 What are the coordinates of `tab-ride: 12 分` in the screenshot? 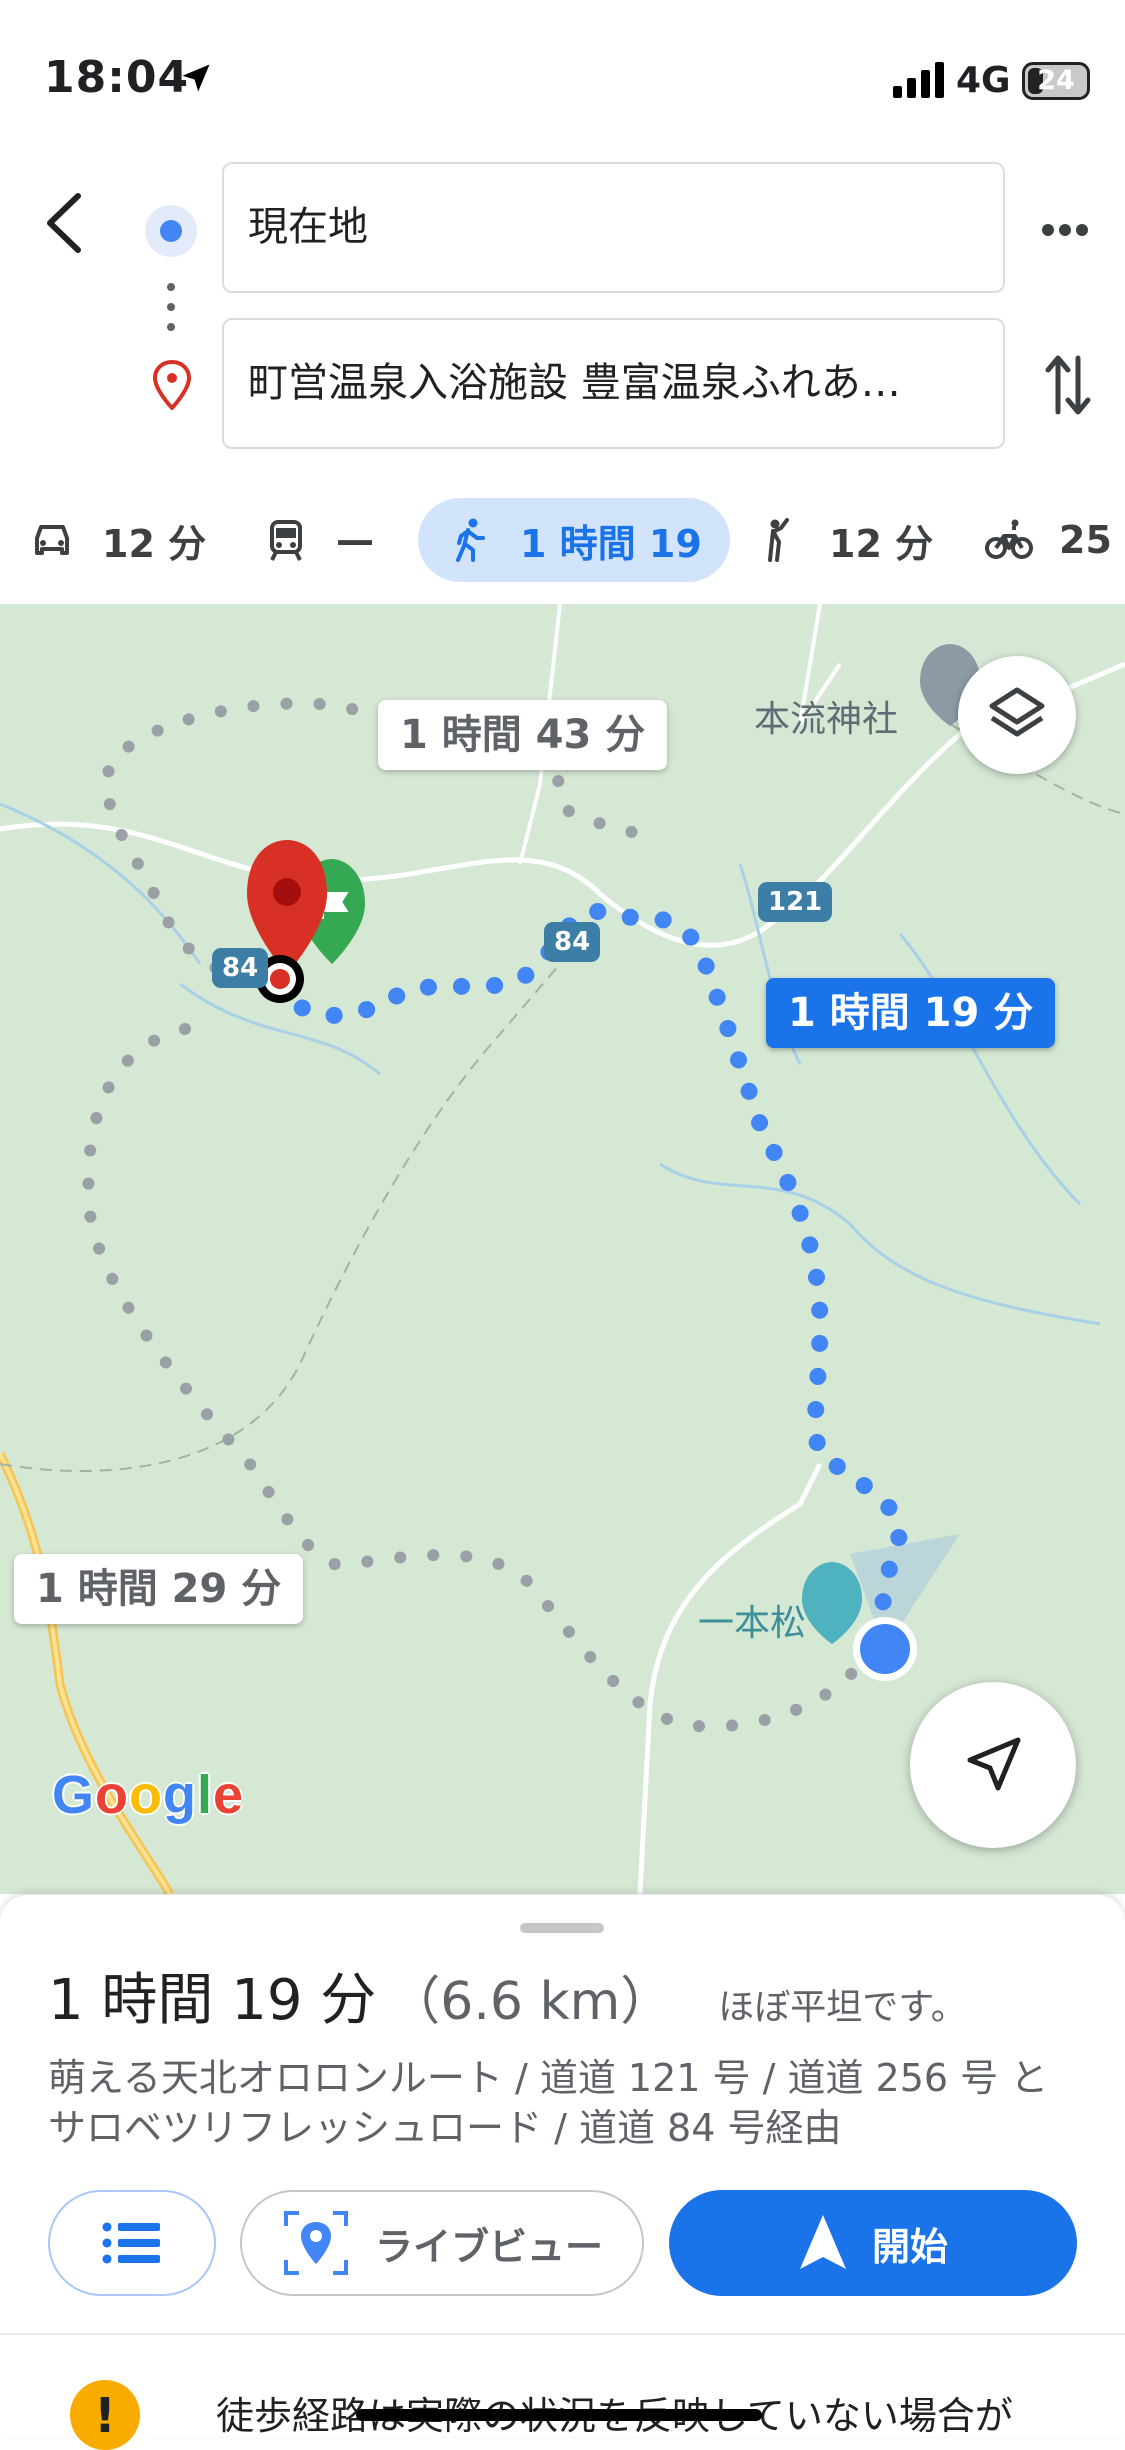 It's located at (844, 540).